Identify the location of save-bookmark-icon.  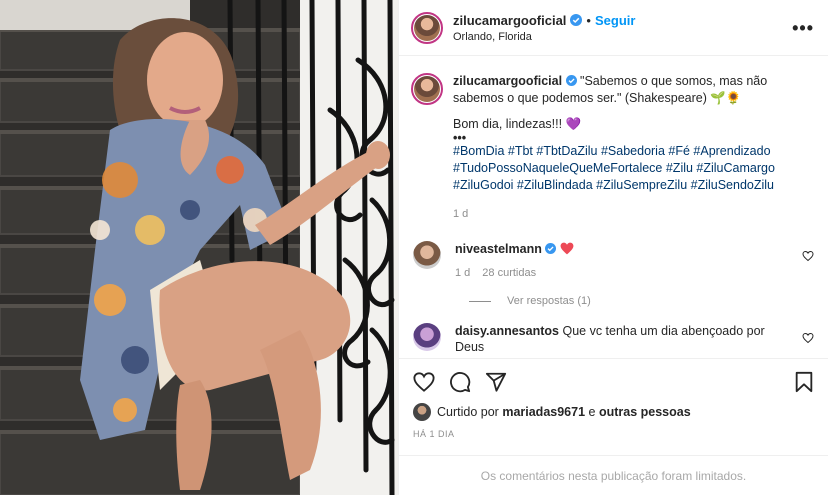
(804, 382).